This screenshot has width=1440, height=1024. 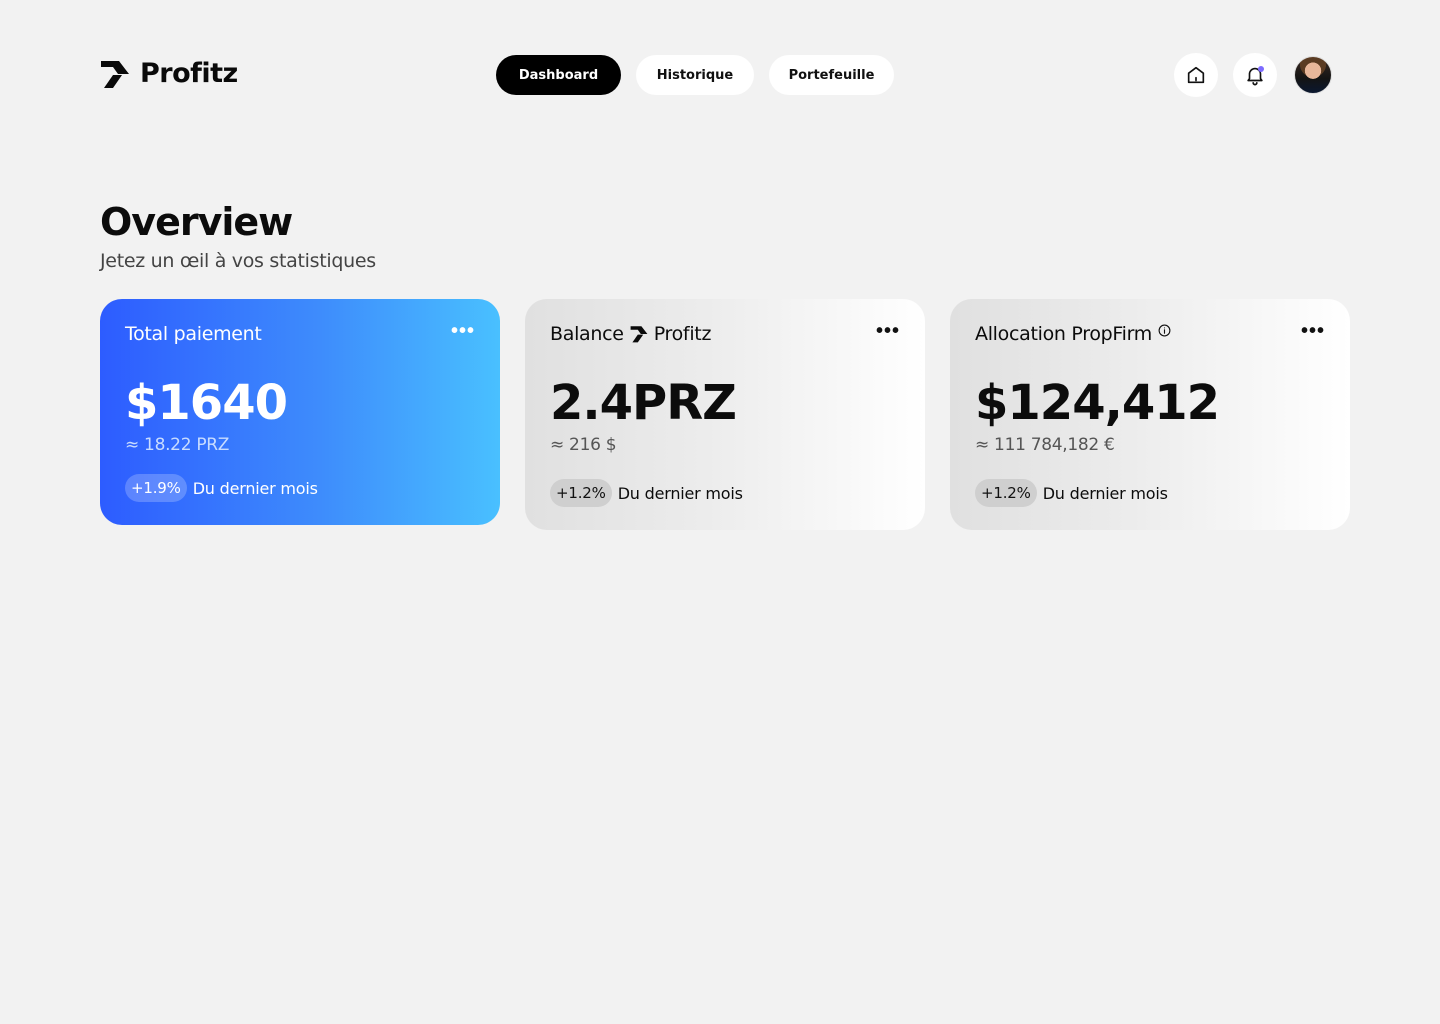 What do you see at coordinates (206, 403) in the screenshot?
I see `card-value: $1640` at bounding box center [206, 403].